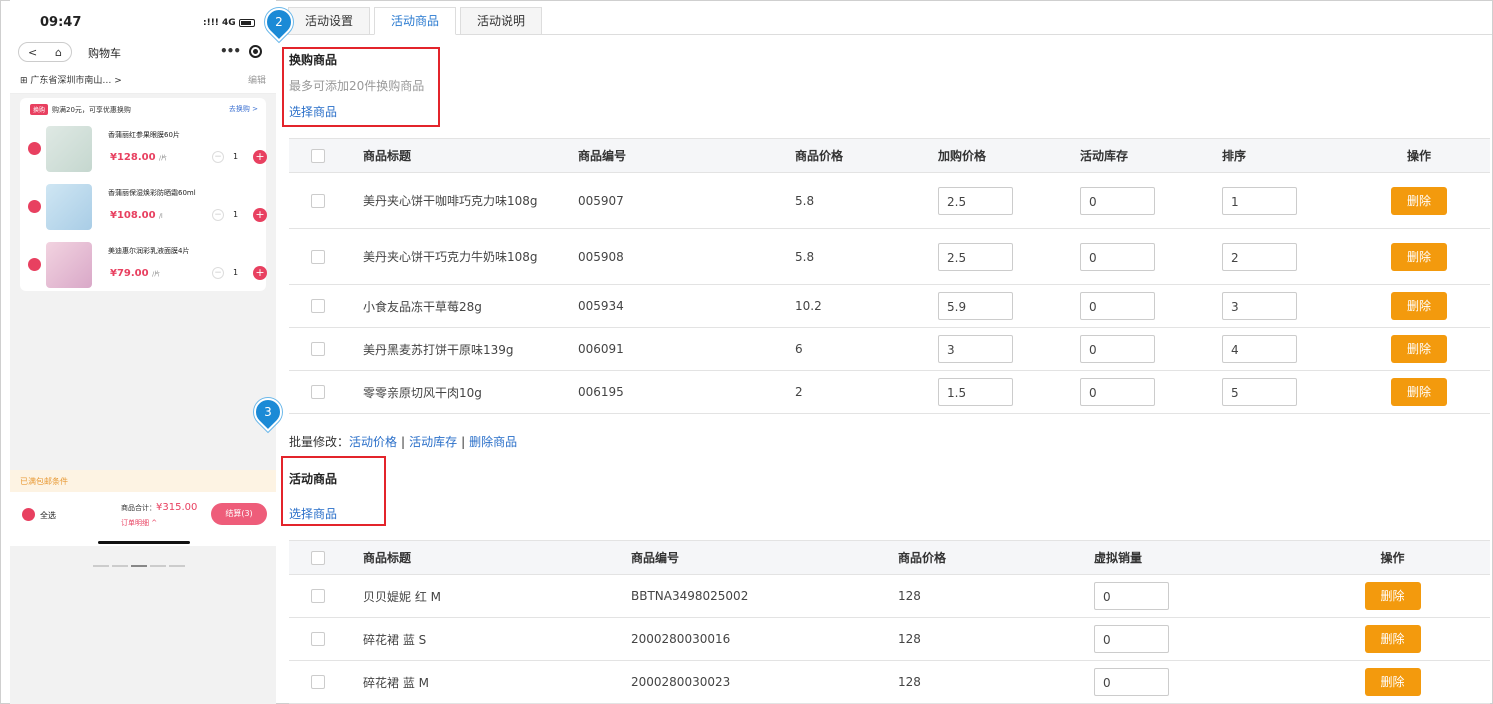 Image resolution: width=1493 pixels, height=704 pixels. I want to click on table-row: 美丹夹心饼干咖啡巧克力味108g 005907 5.8 2.5 0 1 删除, so click(889, 200).